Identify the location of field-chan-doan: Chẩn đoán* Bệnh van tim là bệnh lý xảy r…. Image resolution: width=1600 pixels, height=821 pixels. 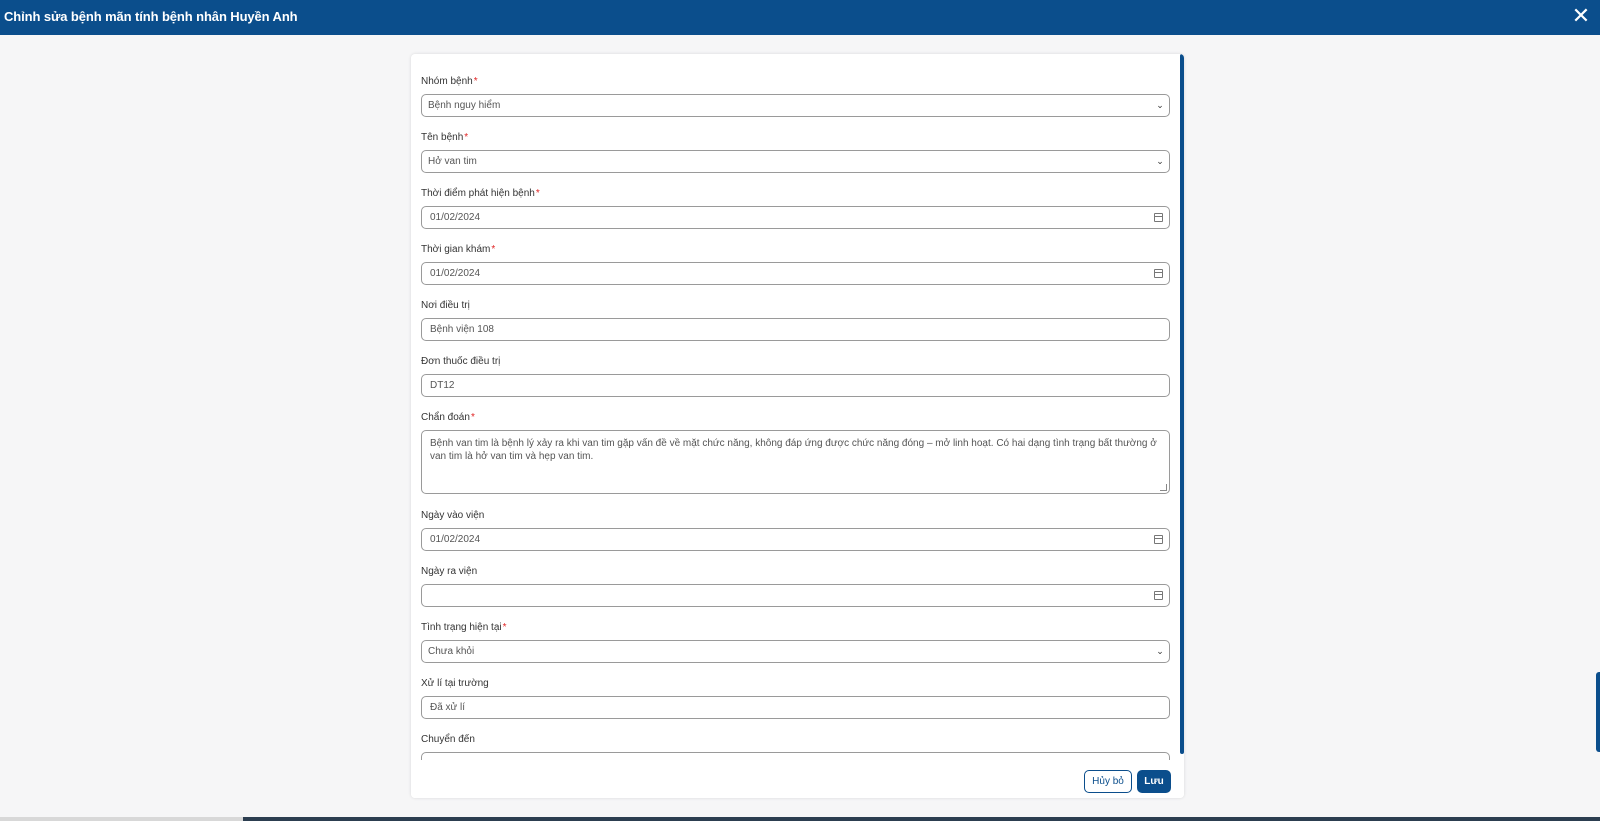
(795, 452).